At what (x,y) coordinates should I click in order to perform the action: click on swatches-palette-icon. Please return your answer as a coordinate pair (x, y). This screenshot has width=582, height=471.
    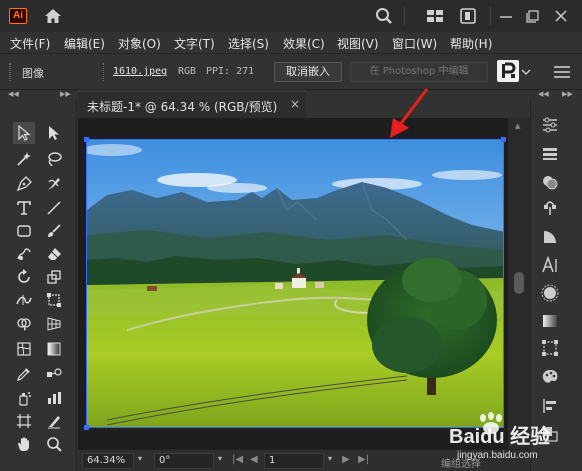
    Looking at the image, I should click on (550, 377).